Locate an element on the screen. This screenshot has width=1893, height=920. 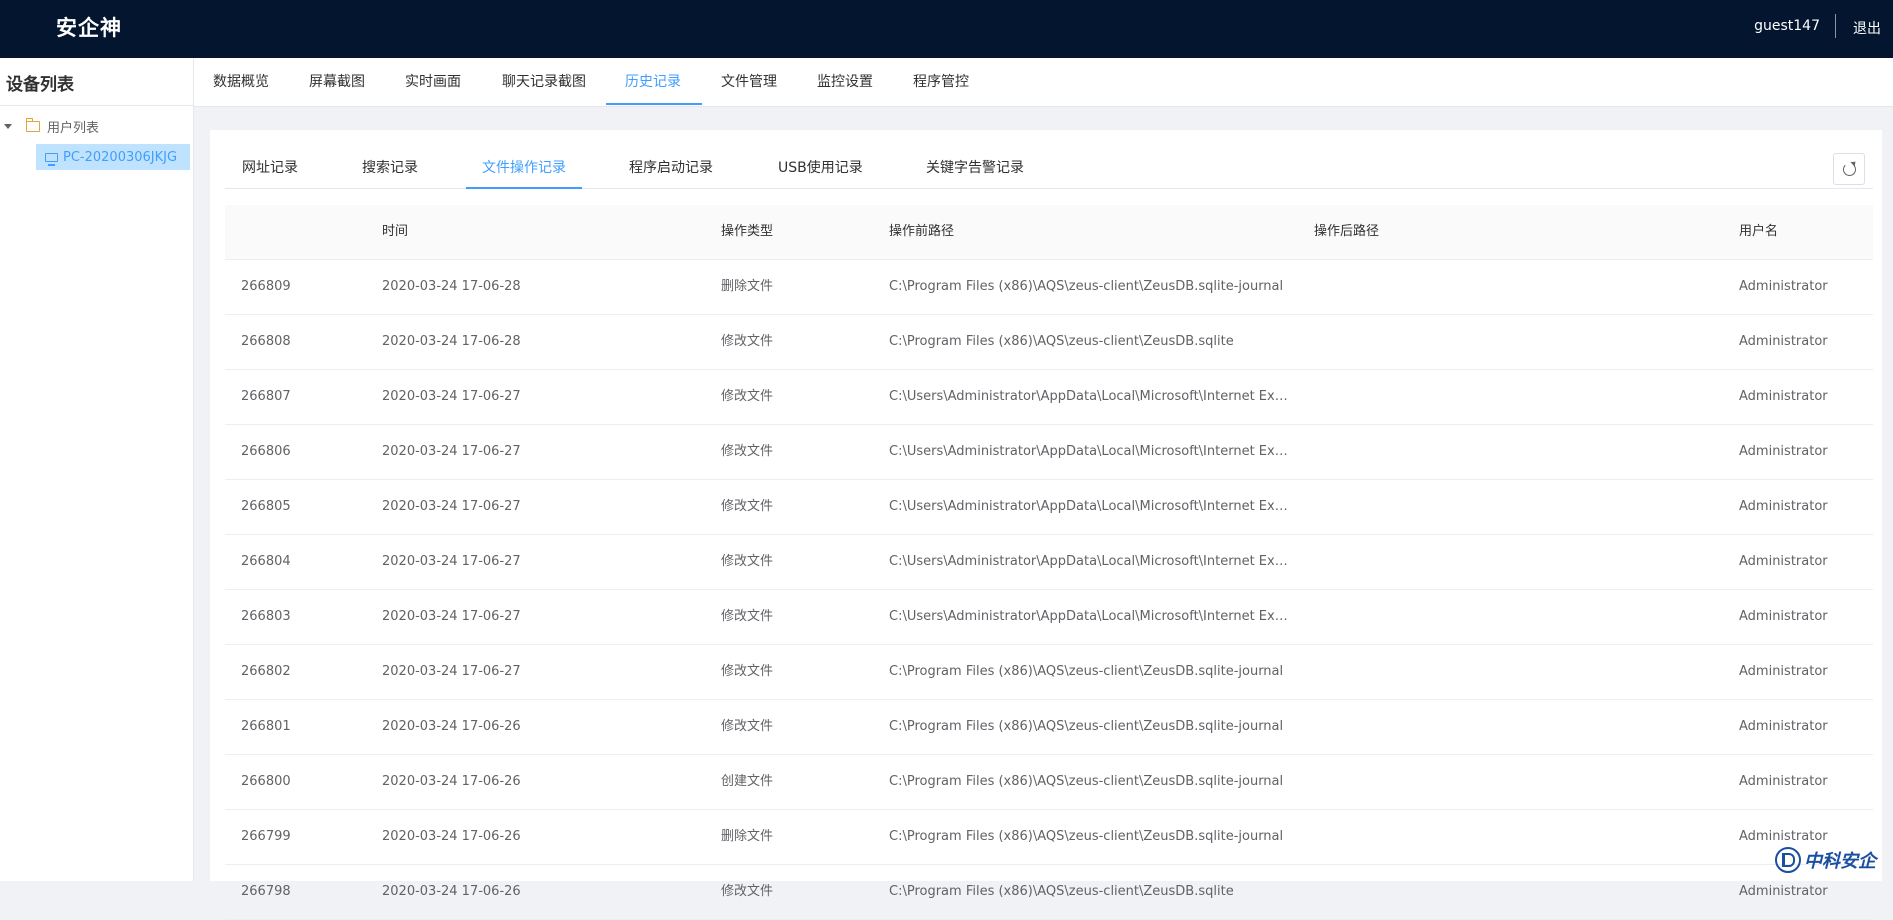
watermark-text: 中科安企 is located at coordinates (1840, 861).